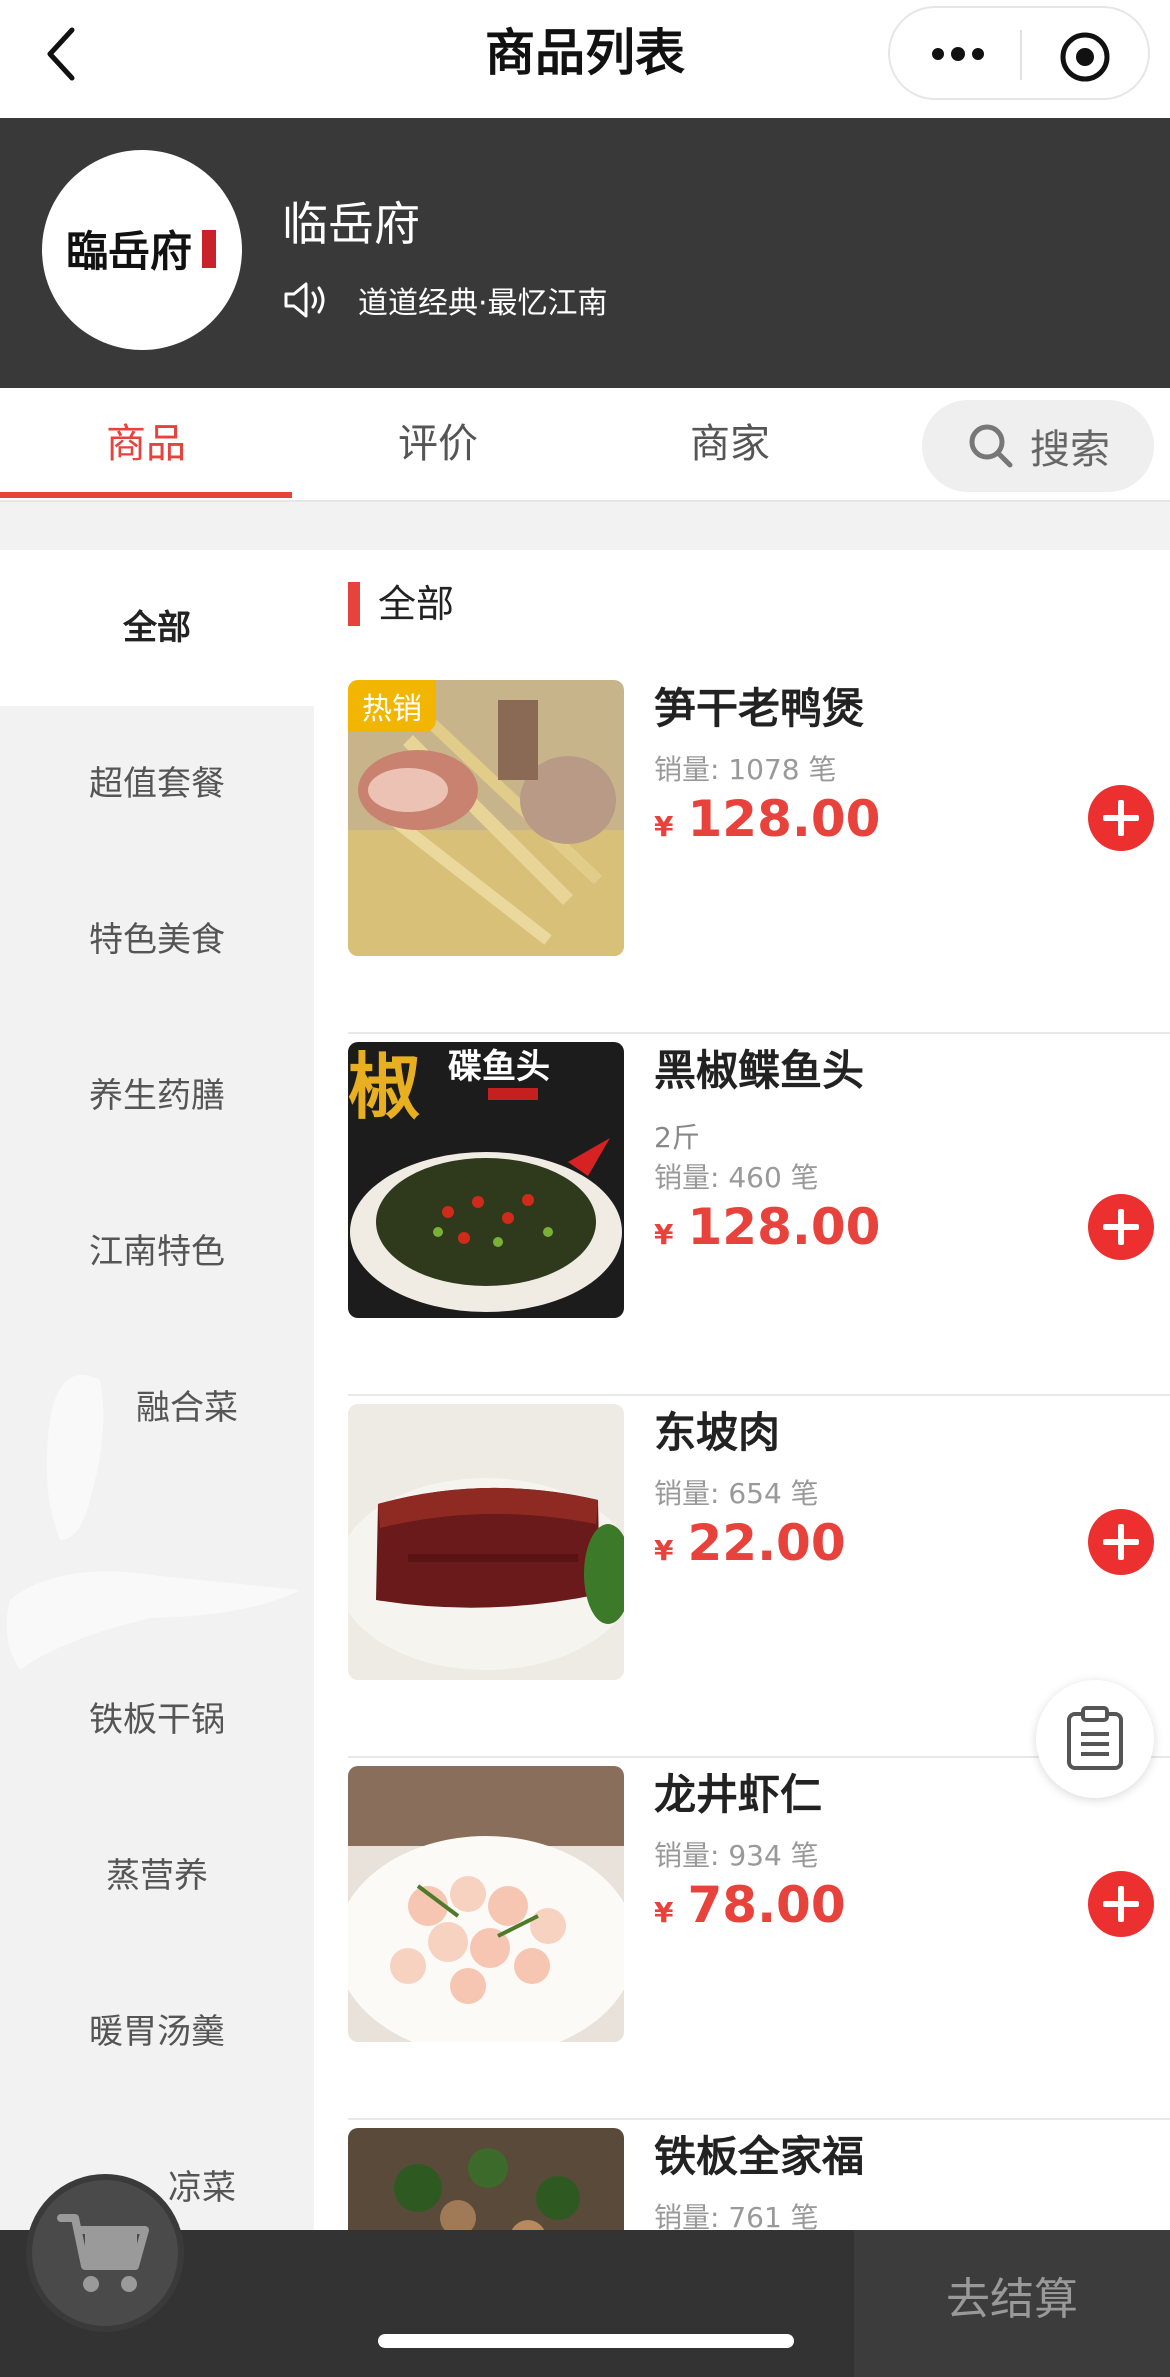  Describe the element at coordinates (392, 706) in the screenshot. I see `hot-sale-badge: 热销` at that location.